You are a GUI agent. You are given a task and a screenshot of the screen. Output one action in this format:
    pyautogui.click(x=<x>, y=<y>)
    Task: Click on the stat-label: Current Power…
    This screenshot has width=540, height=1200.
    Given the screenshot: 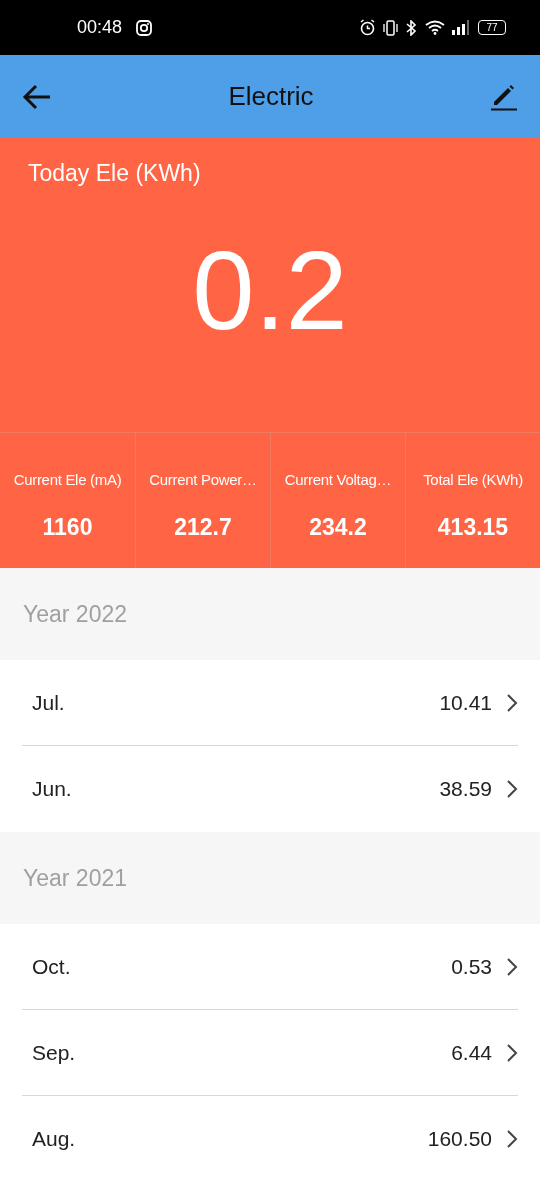 What is the action you would take?
    pyautogui.click(x=203, y=480)
    